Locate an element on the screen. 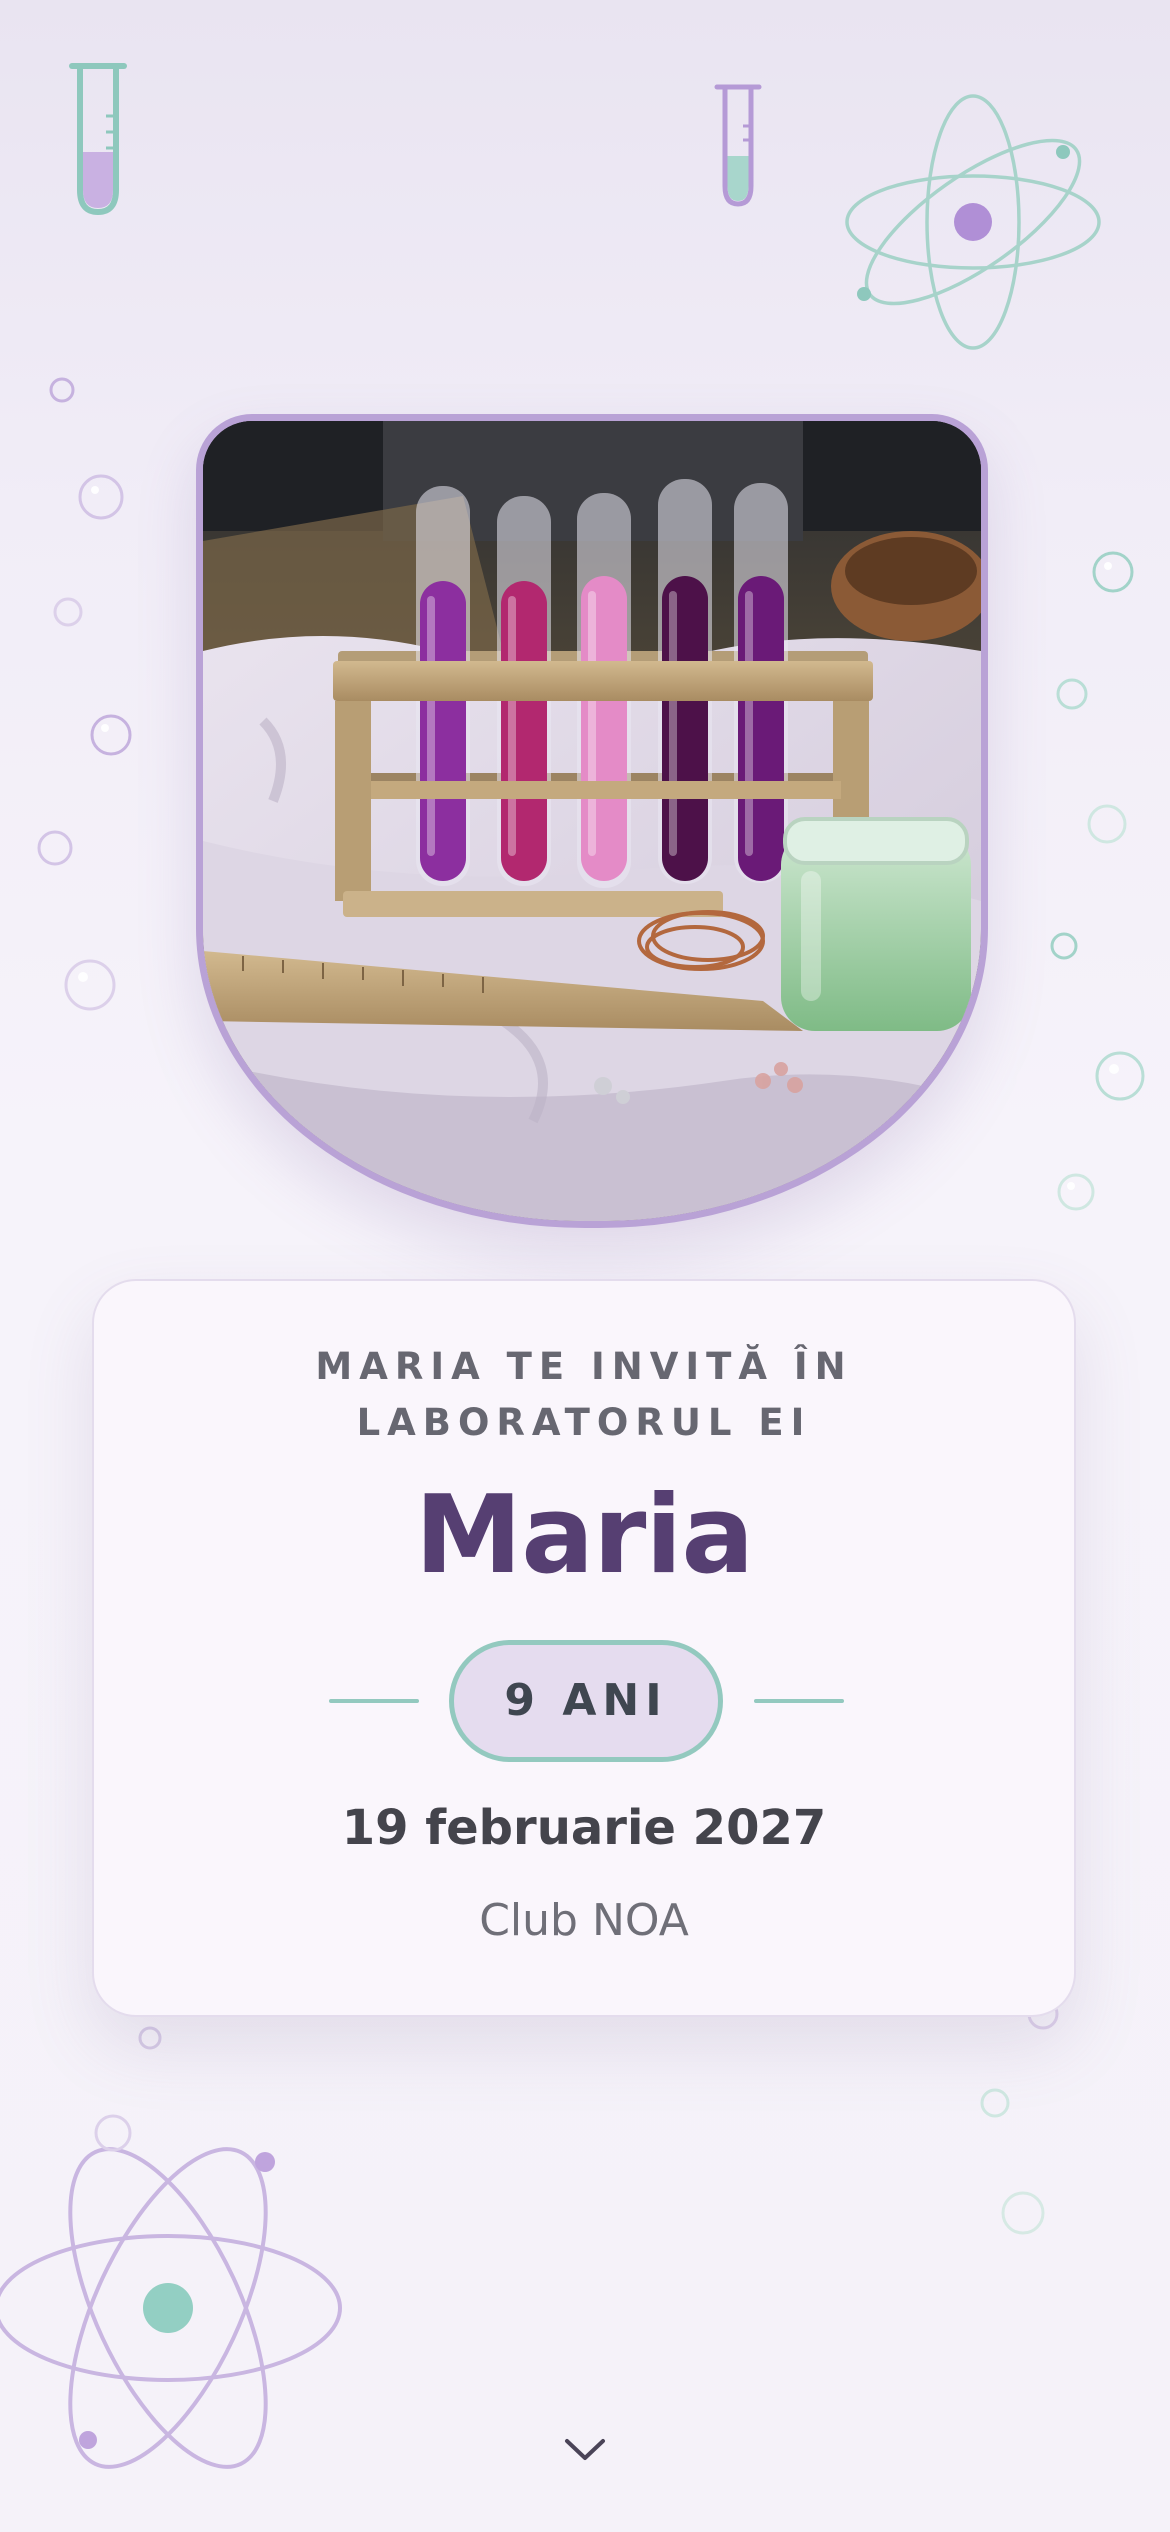  intro-line-2: LABORATORUL EI is located at coordinates (584, 1422).